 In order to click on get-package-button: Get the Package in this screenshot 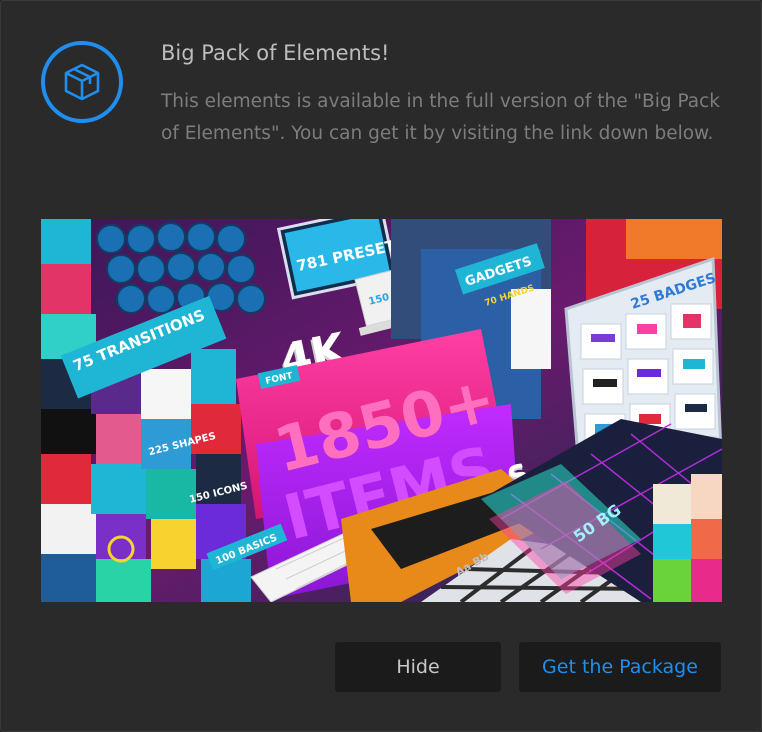, I will do `click(620, 667)`.